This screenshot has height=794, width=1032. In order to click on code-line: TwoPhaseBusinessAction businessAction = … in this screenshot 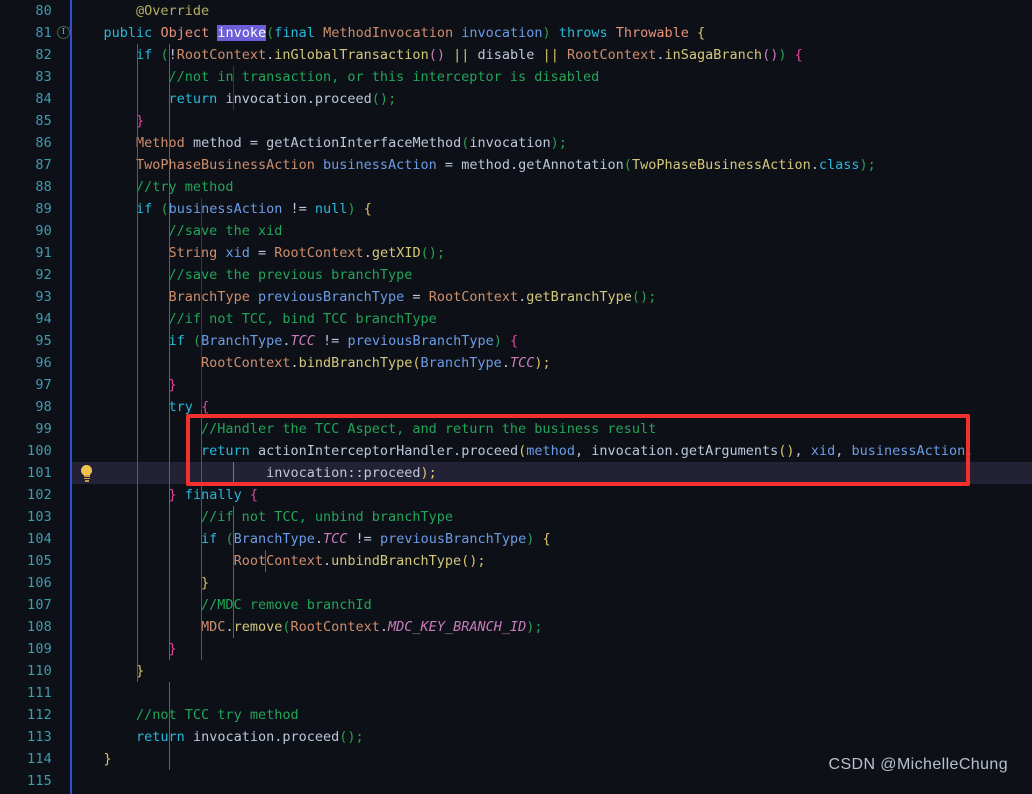, I will do `click(473, 165)`.